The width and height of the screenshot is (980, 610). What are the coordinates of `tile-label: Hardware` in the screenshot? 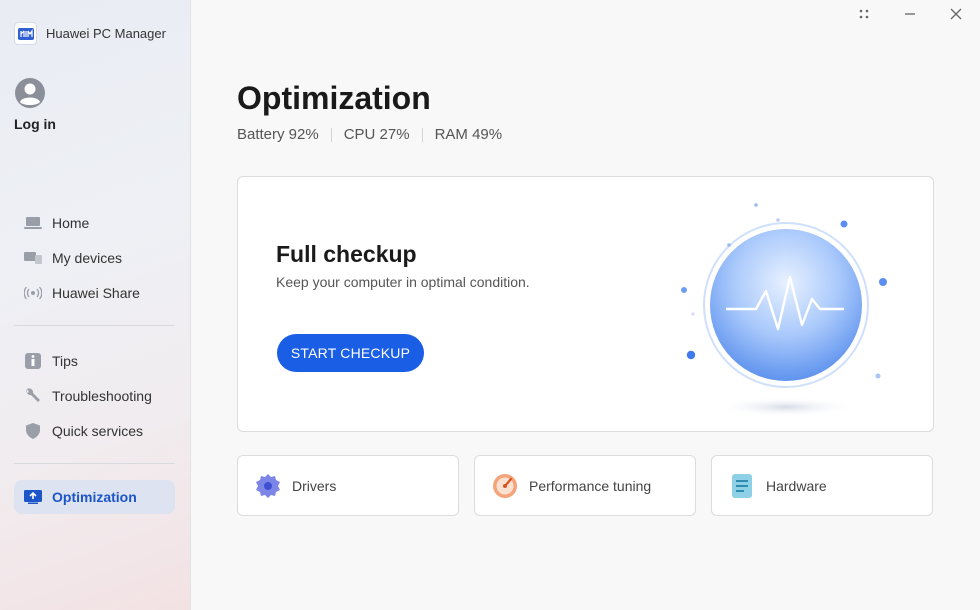 It's located at (796, 485).